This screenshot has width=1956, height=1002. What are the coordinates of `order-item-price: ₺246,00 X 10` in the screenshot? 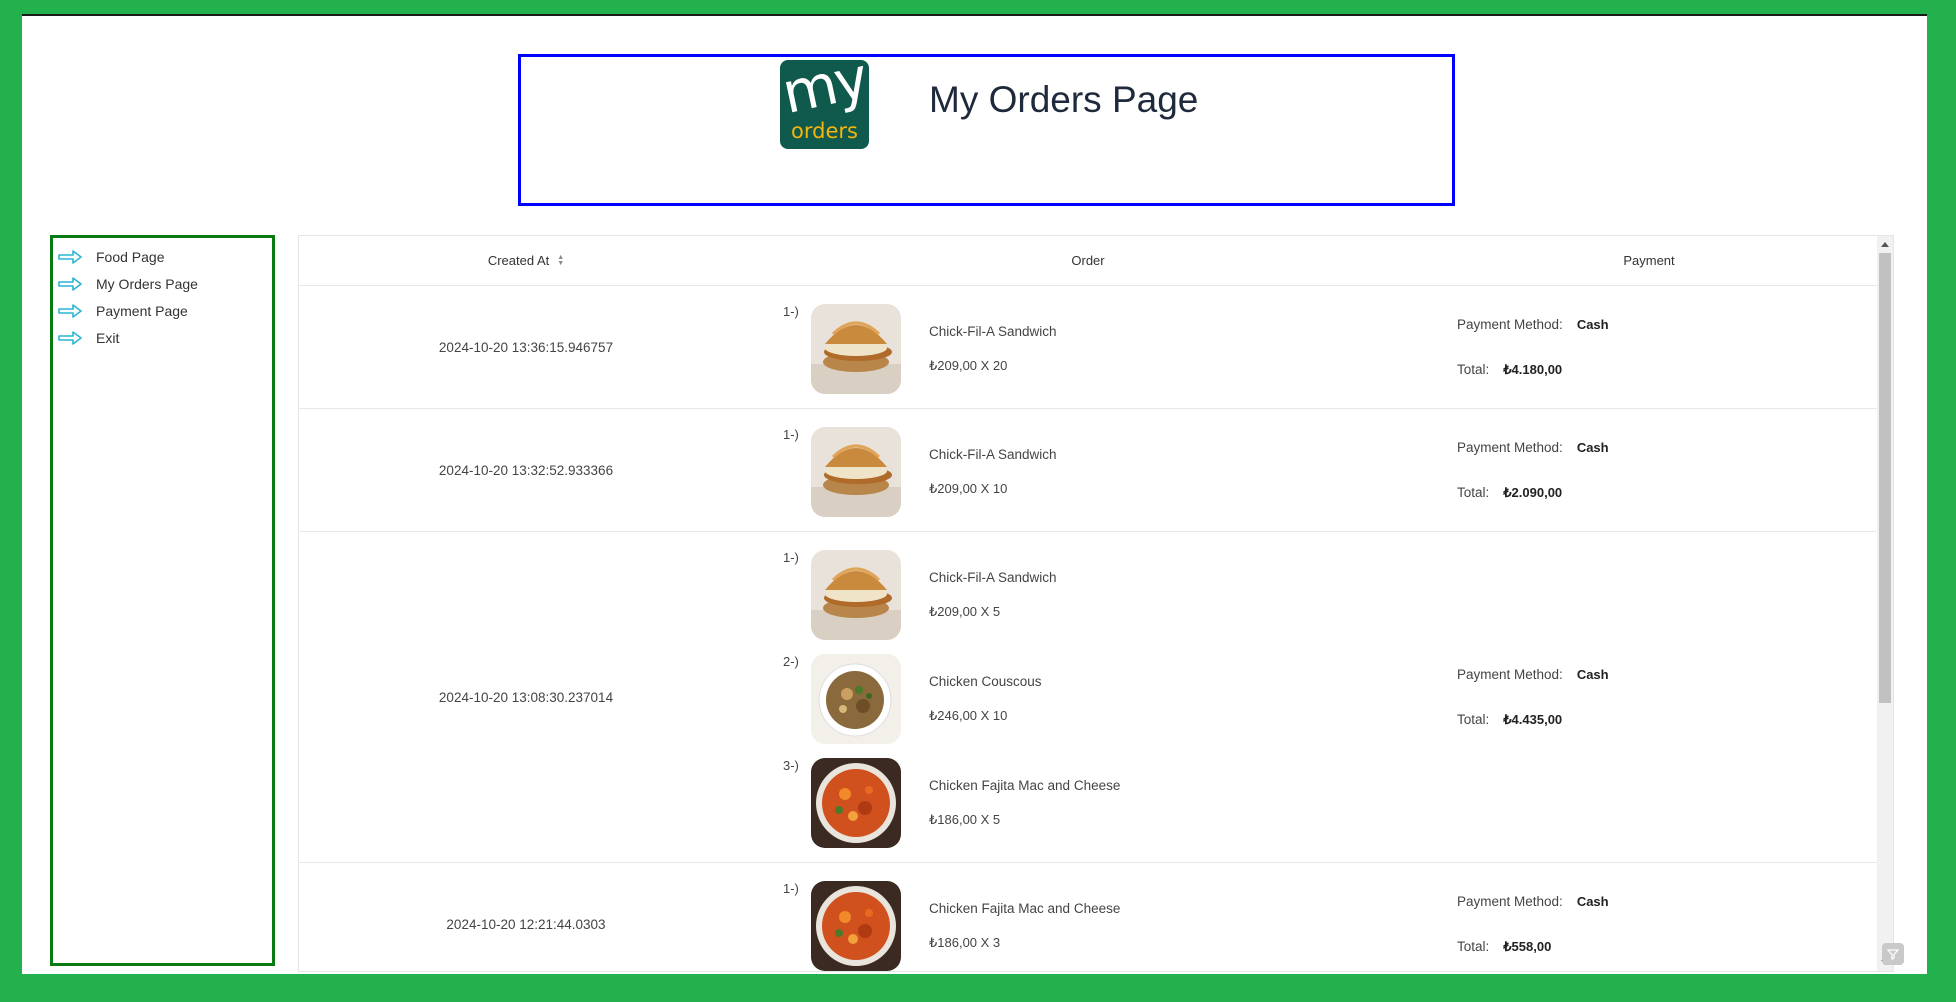 It's located at (968, 715).